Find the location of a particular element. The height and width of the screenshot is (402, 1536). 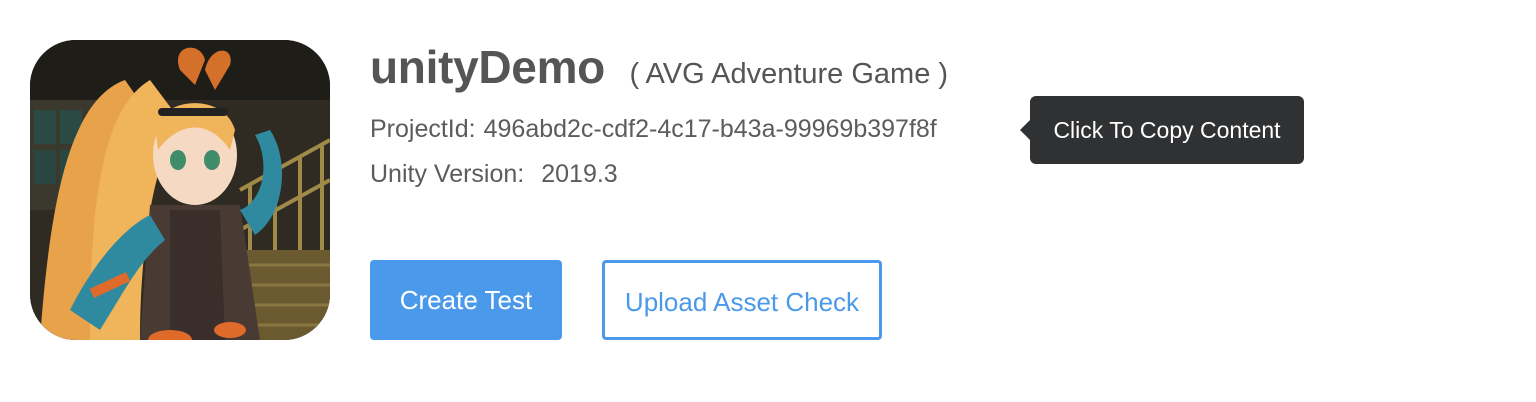

anime-character-image is located at coordinates (180, 190).